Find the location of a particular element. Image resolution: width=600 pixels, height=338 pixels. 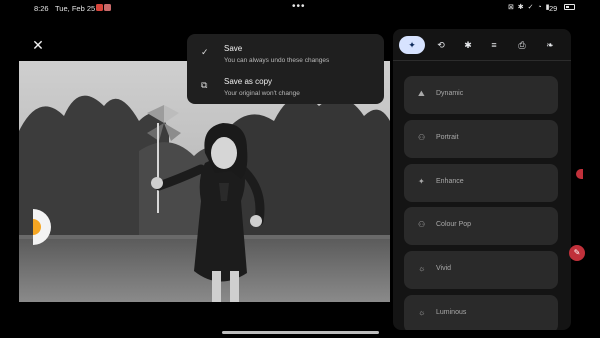

tab-crop: ⟲ is located at coordinates (441, 45).